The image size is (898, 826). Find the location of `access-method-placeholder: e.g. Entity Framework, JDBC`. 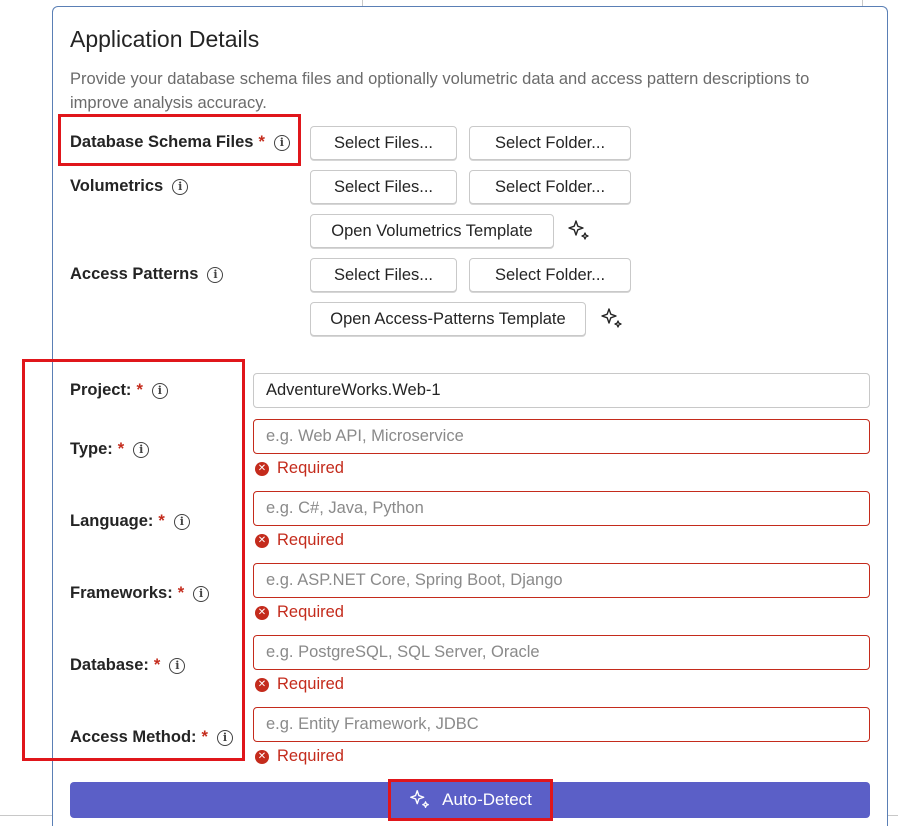

access-method-placeholder: e.g. Entity Framework, JDBC is located at coordinates (372, 724).